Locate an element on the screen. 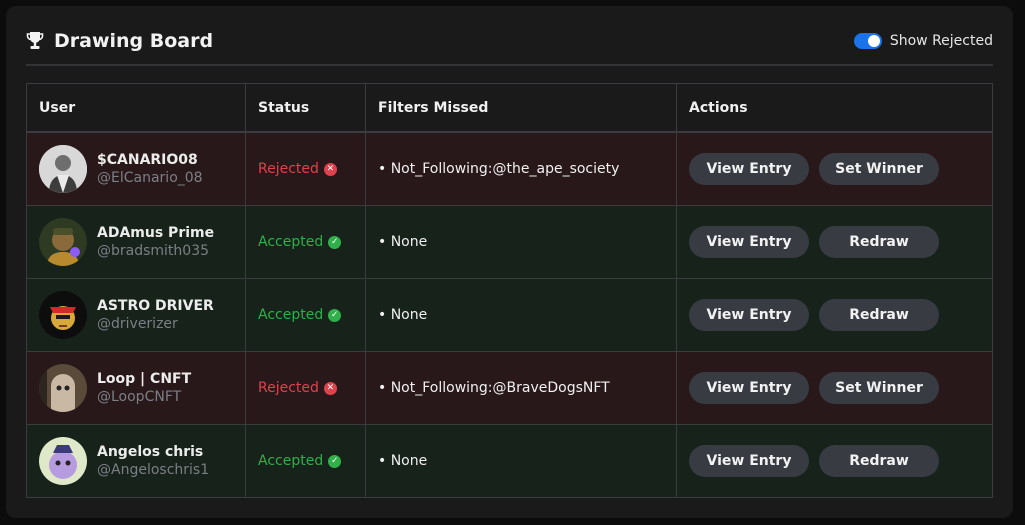  user-handle: @ElCanario_08 is located at coordinates (150, 178).